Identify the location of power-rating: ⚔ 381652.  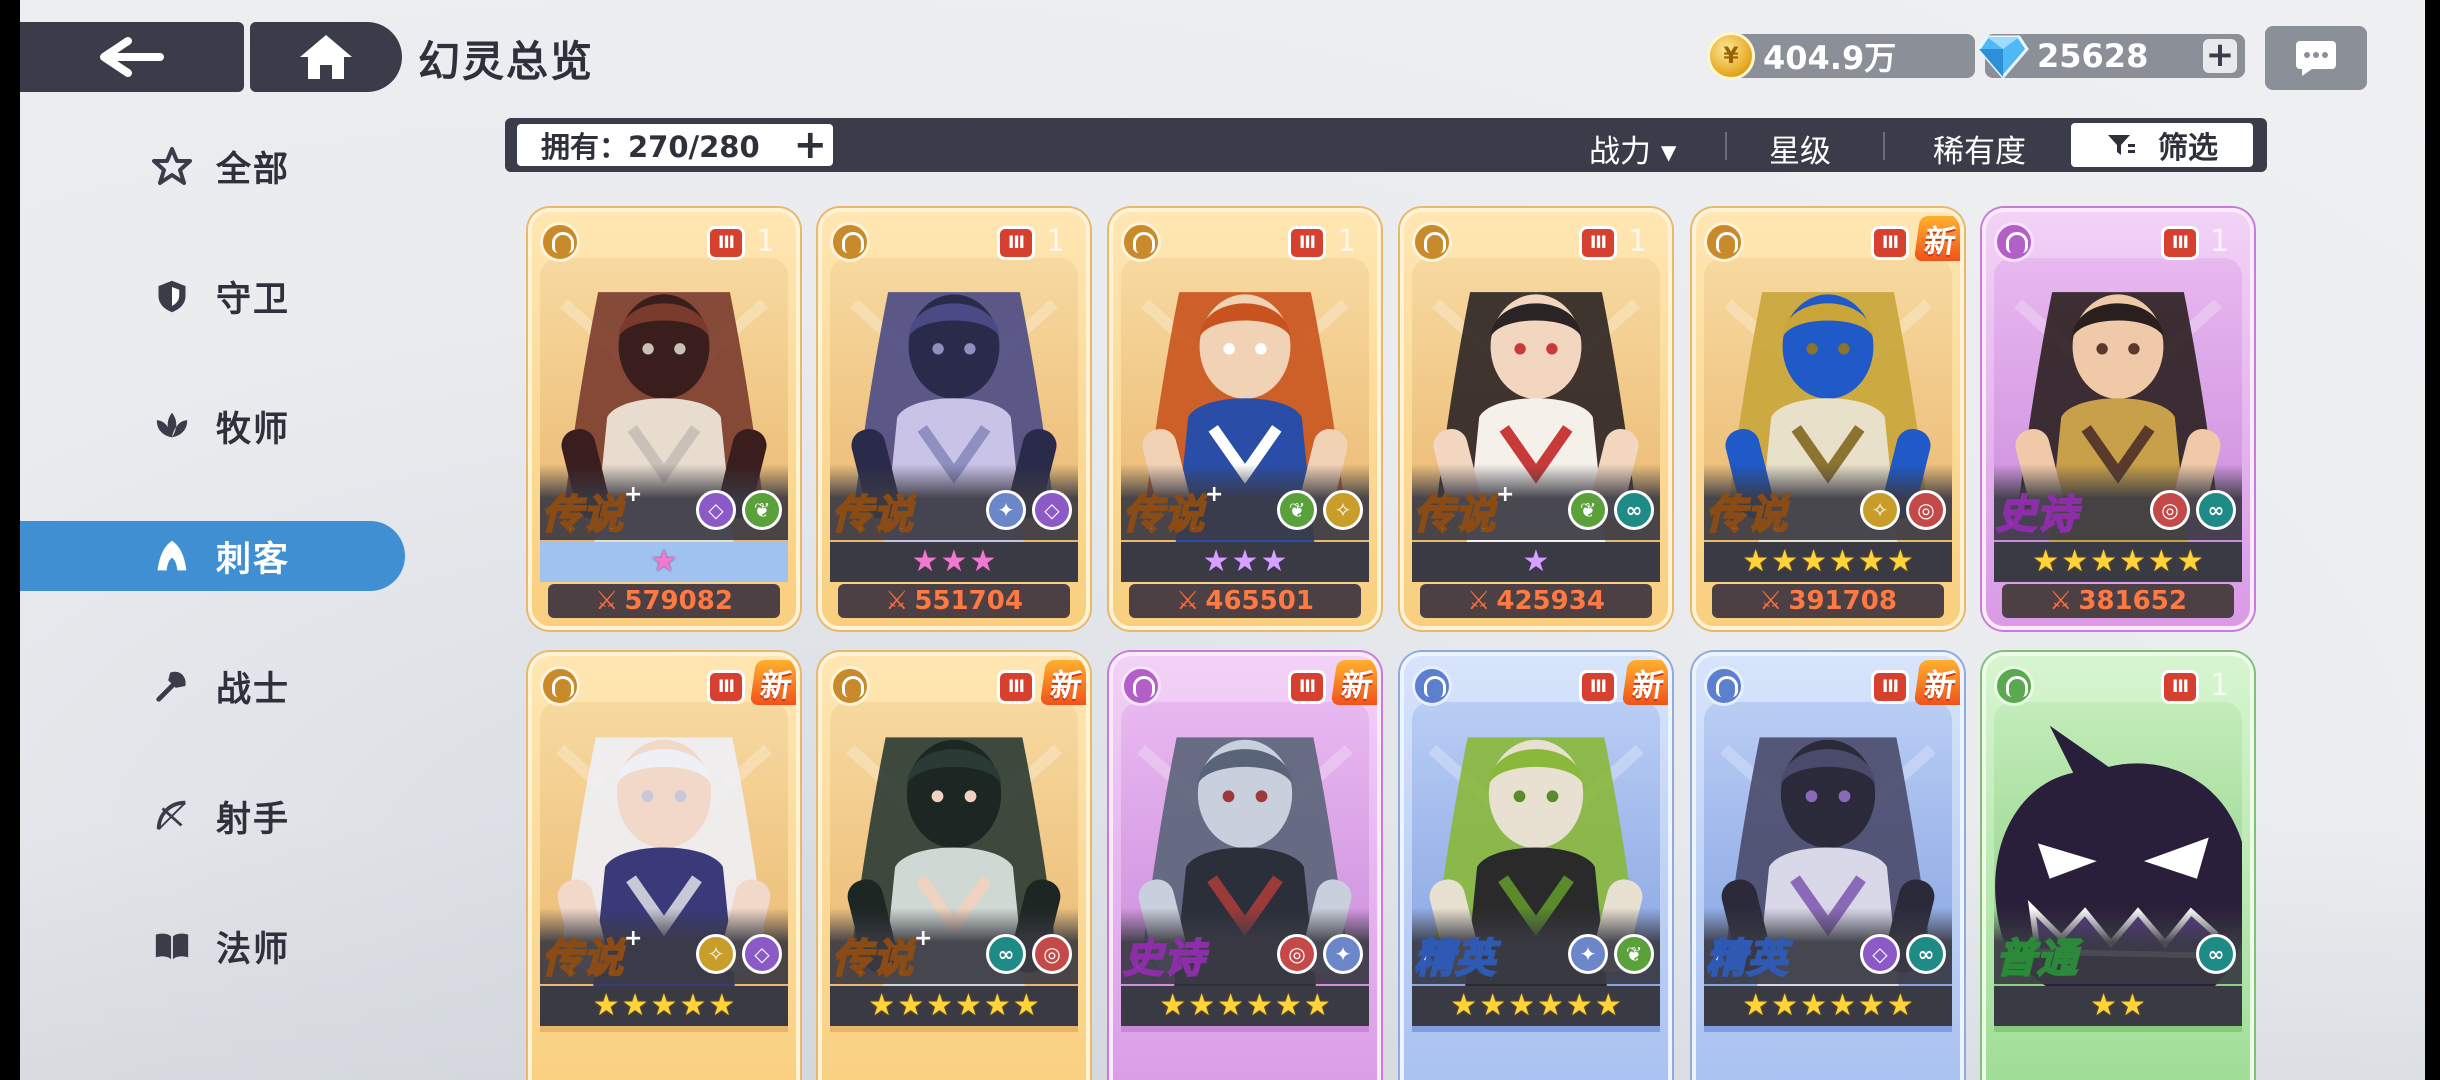
(2118, 601).